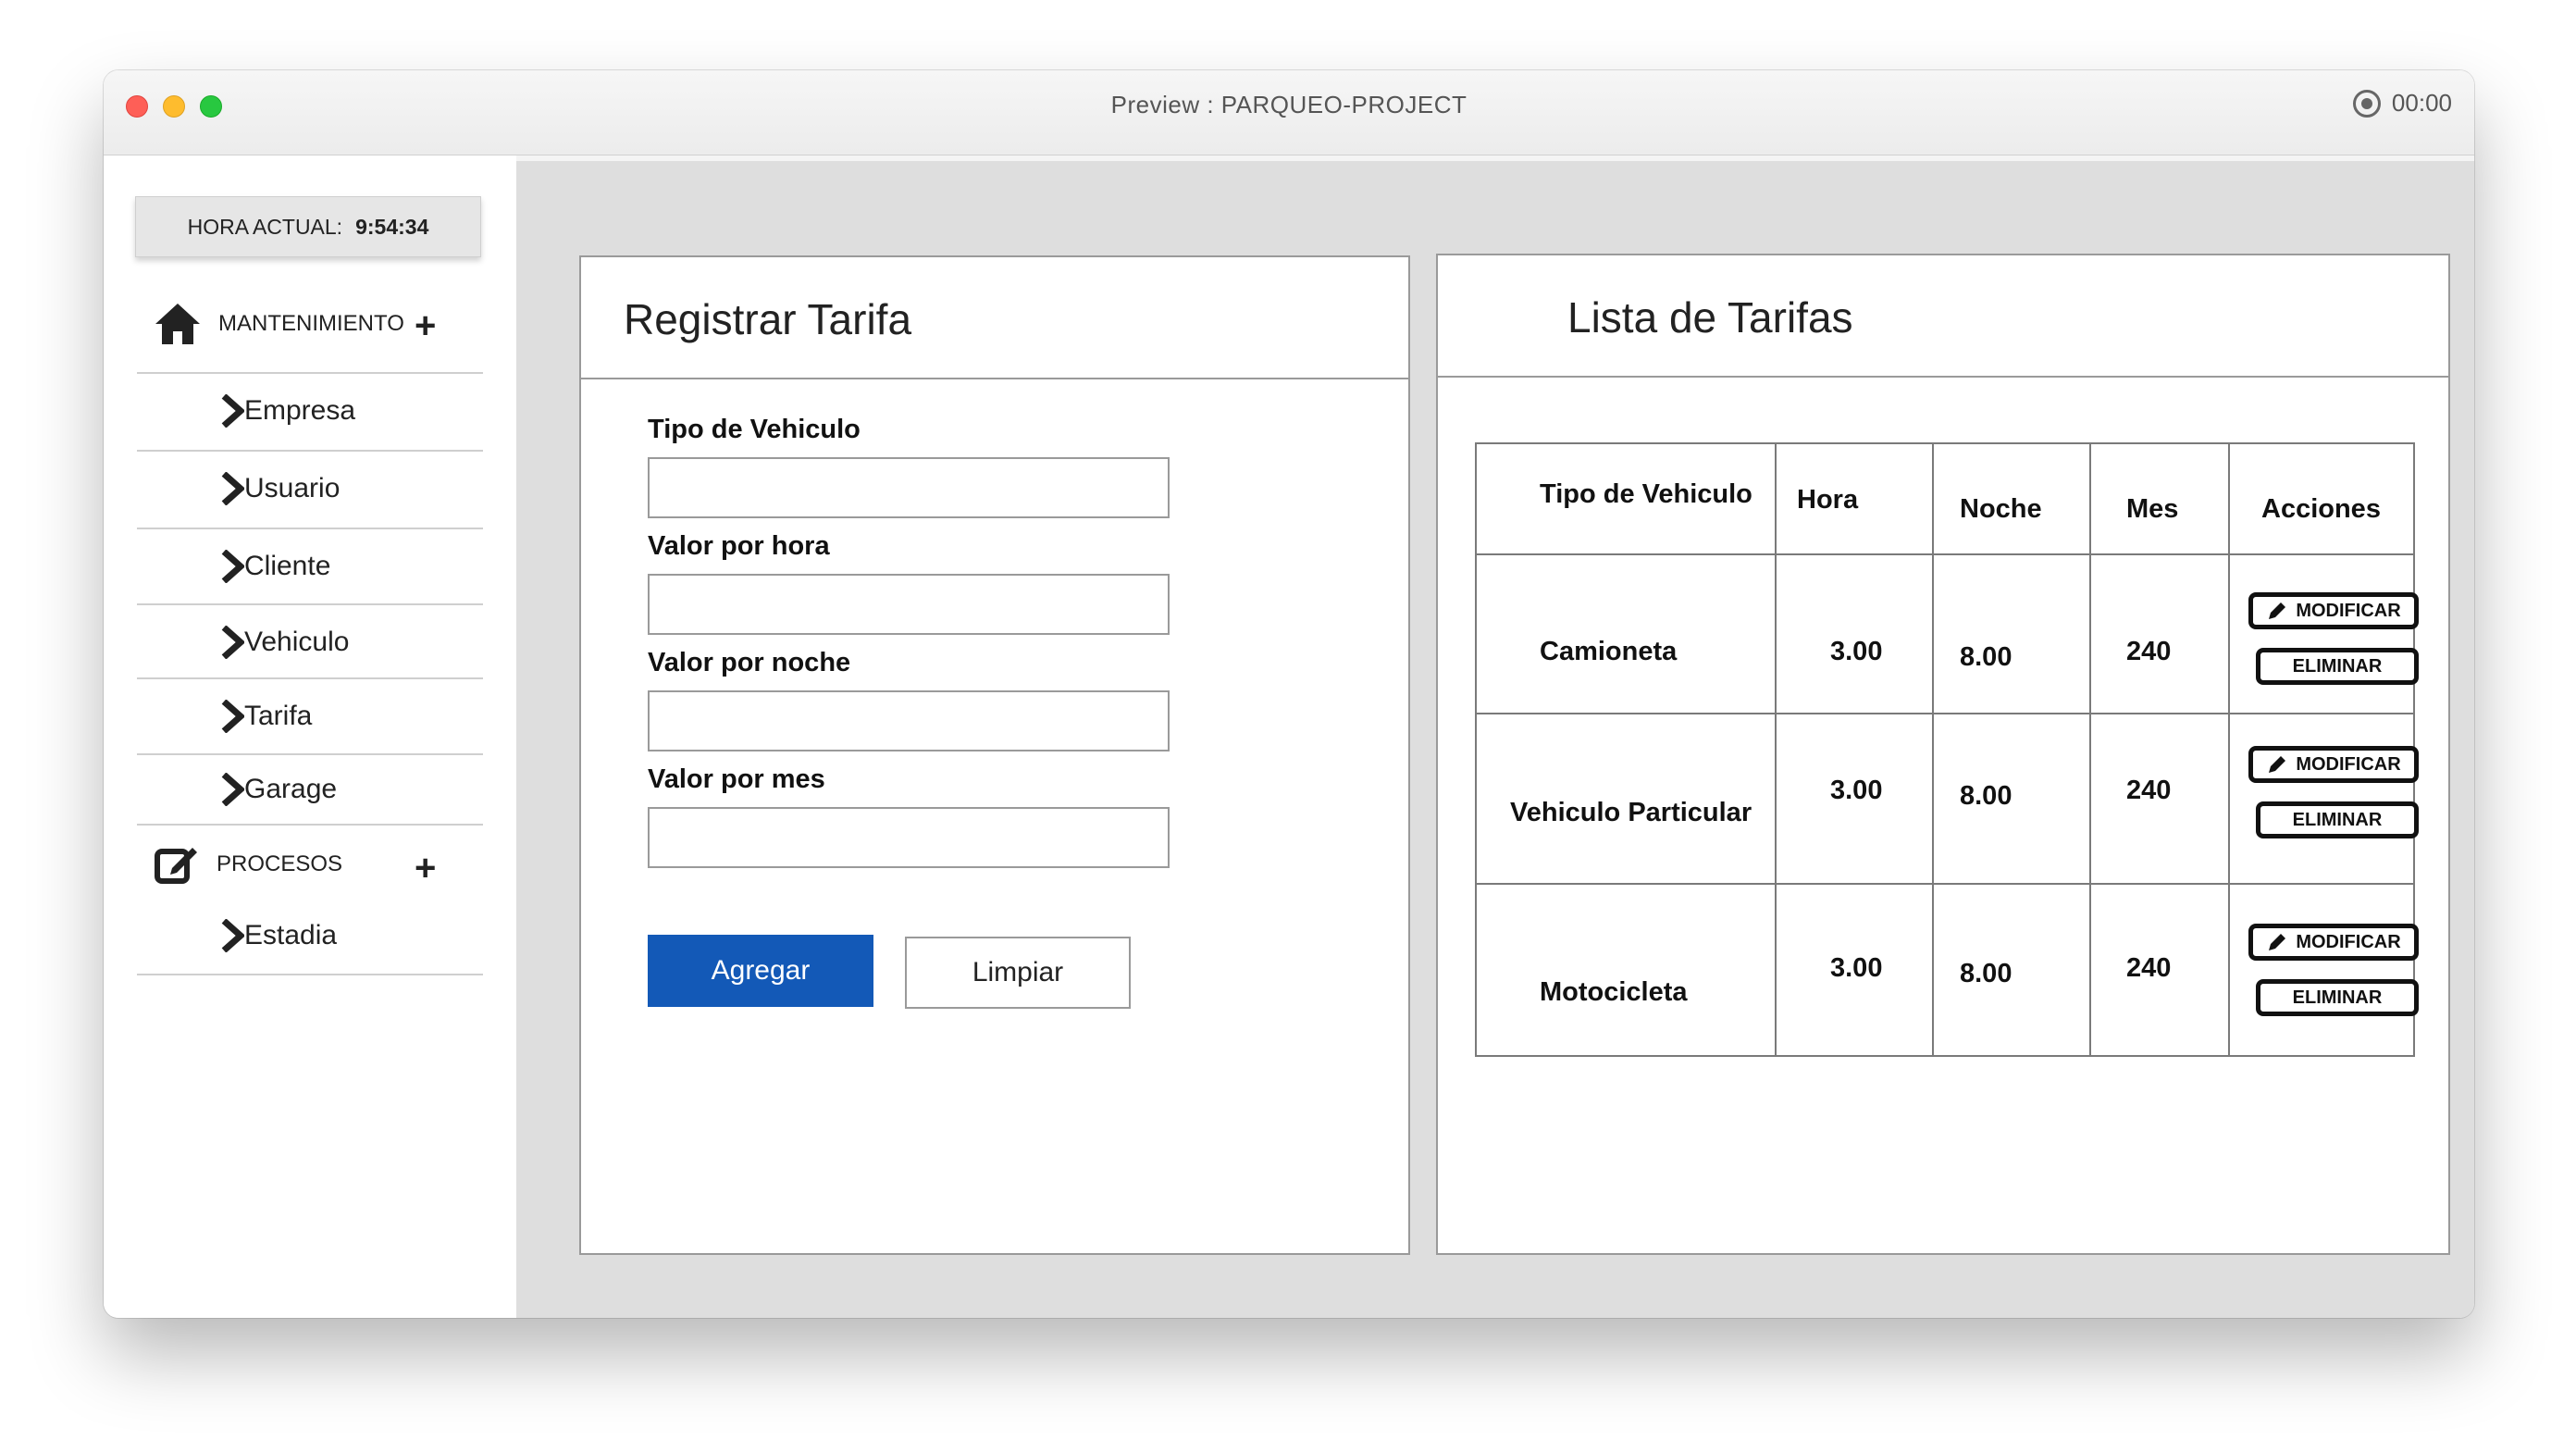  I want to click on timer-value: 00:00, so click(2422, 103).